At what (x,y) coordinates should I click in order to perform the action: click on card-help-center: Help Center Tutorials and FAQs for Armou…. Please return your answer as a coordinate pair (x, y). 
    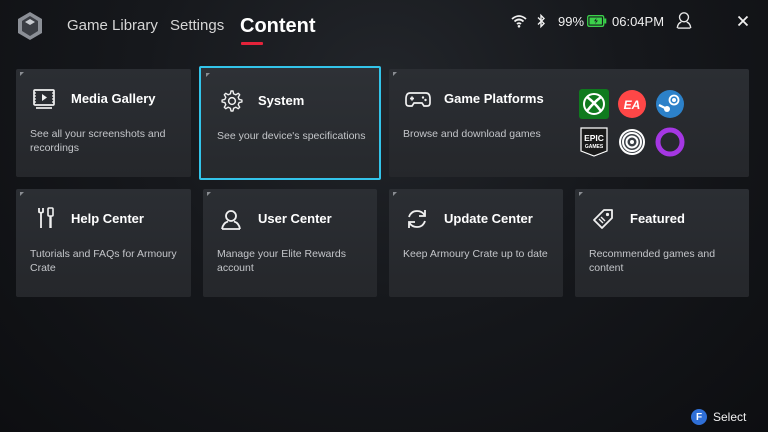
    Looking at the image, I should click on (103, 243).